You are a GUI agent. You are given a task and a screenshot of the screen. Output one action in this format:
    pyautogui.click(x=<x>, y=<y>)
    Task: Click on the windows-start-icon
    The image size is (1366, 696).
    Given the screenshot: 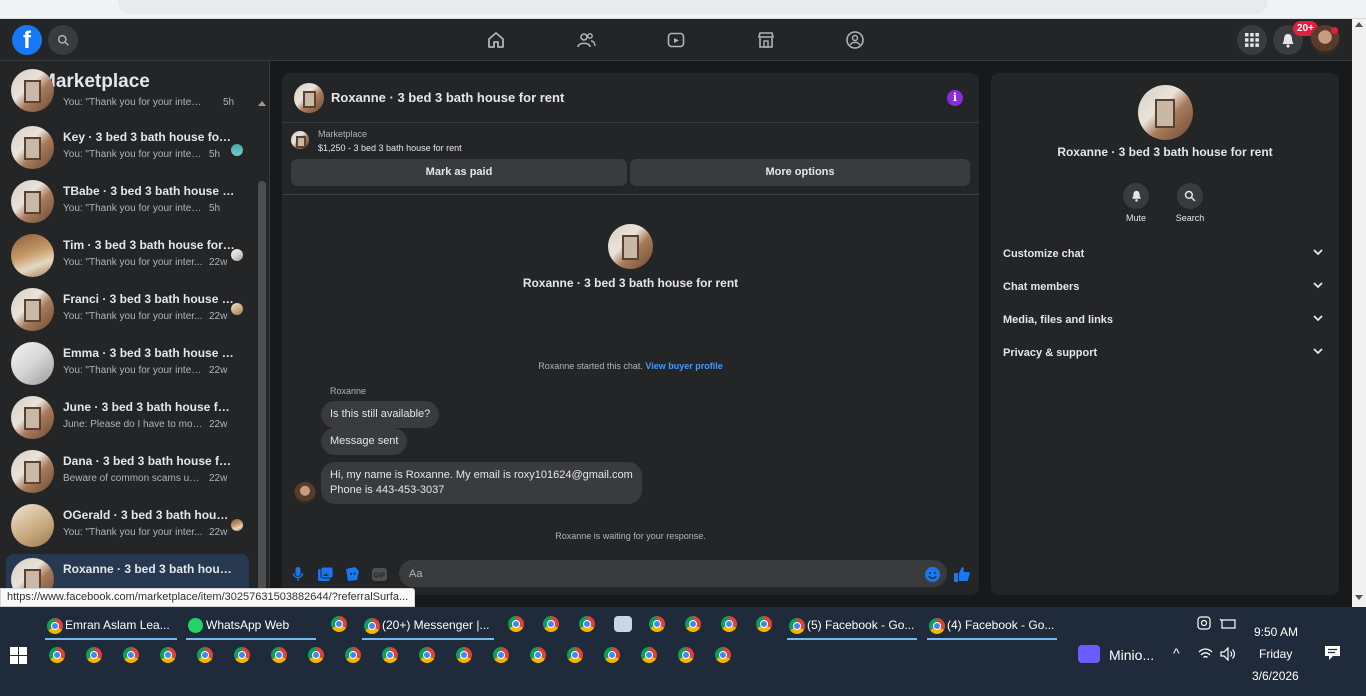 What is the action you would take?
    pyautogui.click(x=18, y=658)
    